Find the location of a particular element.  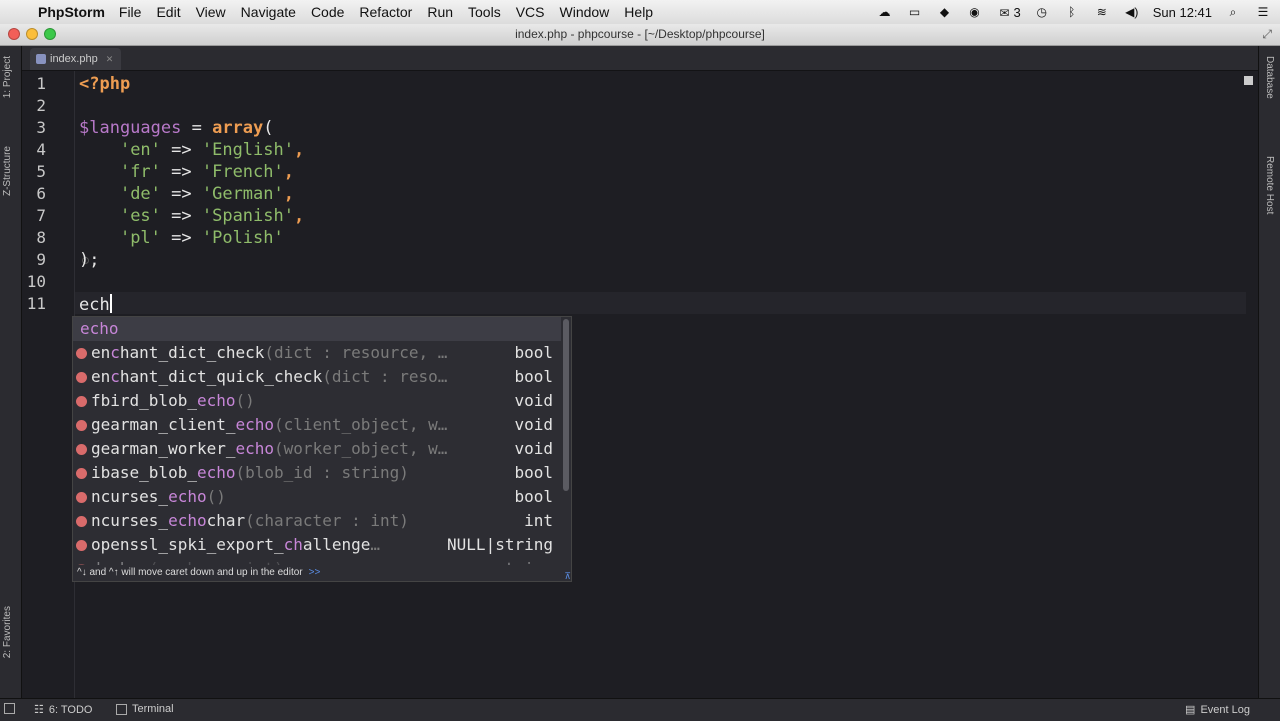

line-number: 4 is located at coordinates (41, 149).